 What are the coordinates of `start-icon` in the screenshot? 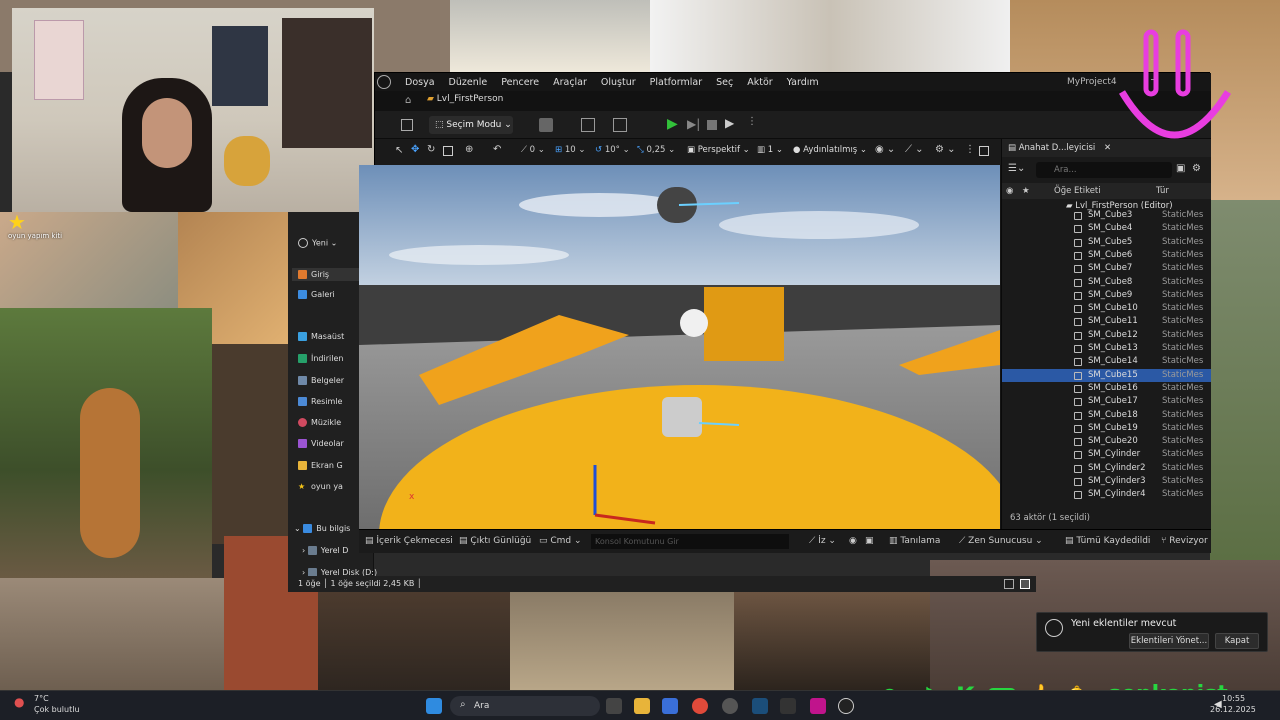 It's located at (434, 706).